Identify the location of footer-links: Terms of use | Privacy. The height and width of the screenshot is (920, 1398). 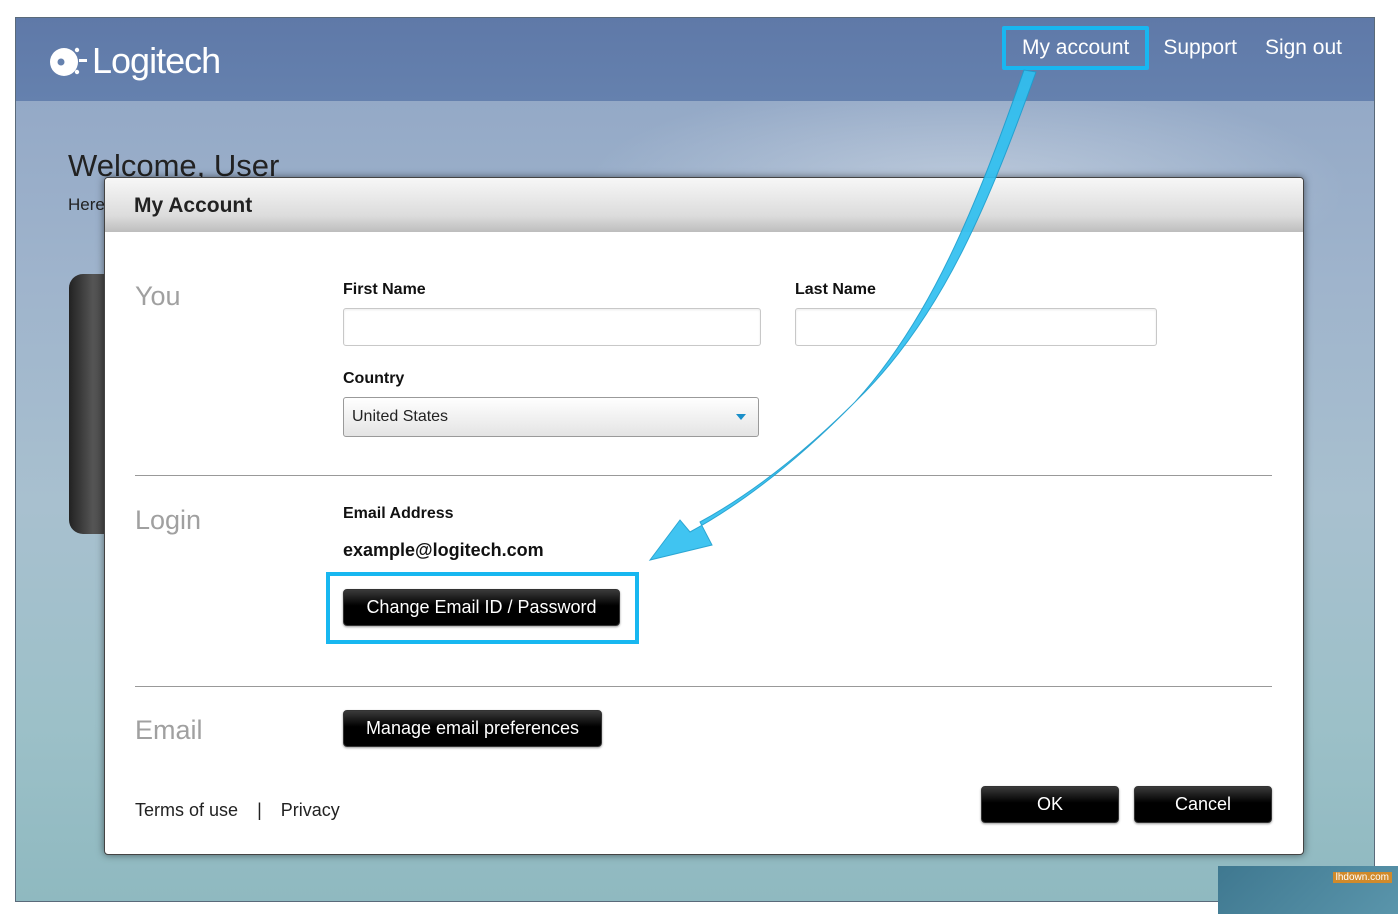
(237, 810).